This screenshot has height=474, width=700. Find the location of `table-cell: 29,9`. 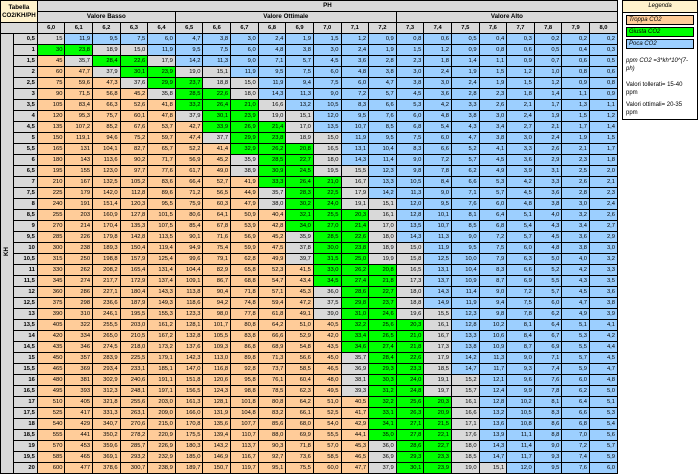

table-cell: 29,9 is located at coordinates (161, 83).